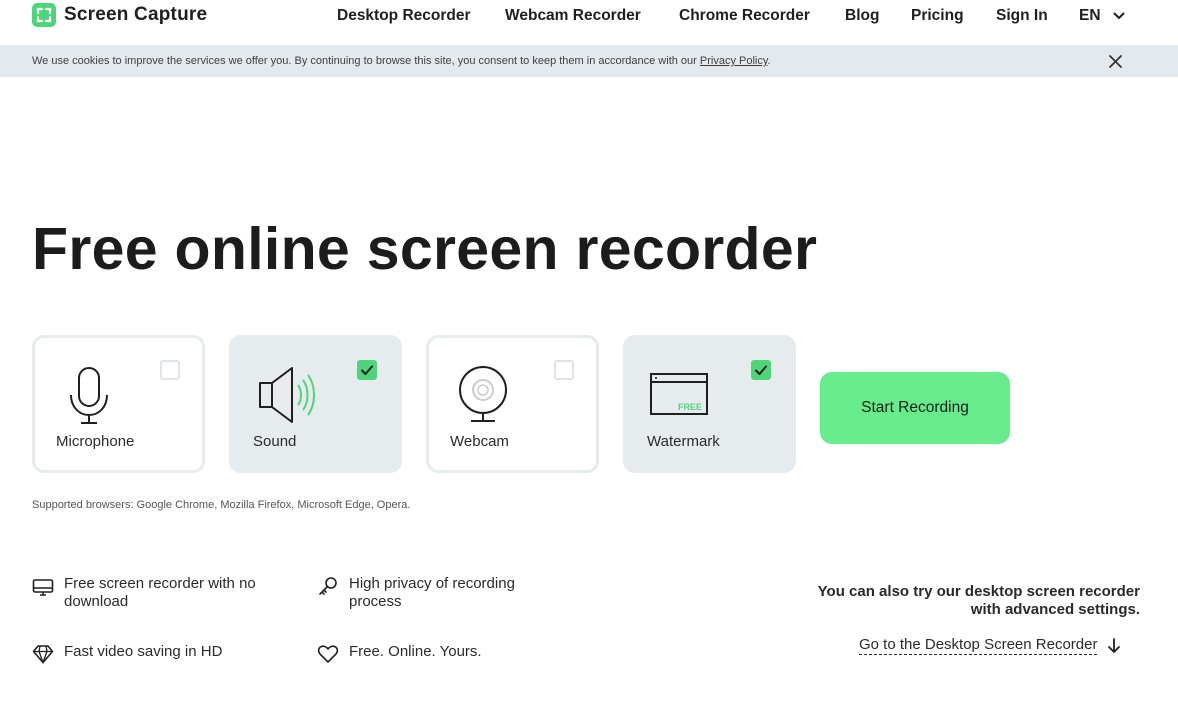  I want to click on key-icon, so click(328, 586).